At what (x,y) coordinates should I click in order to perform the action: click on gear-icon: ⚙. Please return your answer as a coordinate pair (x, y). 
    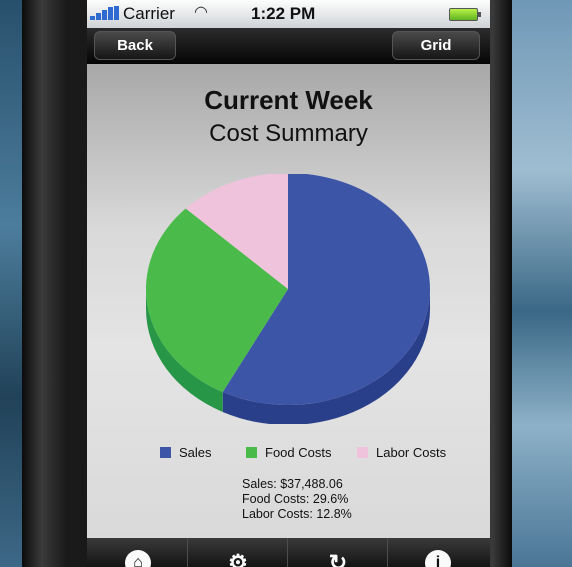
    Looking at the image, I should click on (238, 558).